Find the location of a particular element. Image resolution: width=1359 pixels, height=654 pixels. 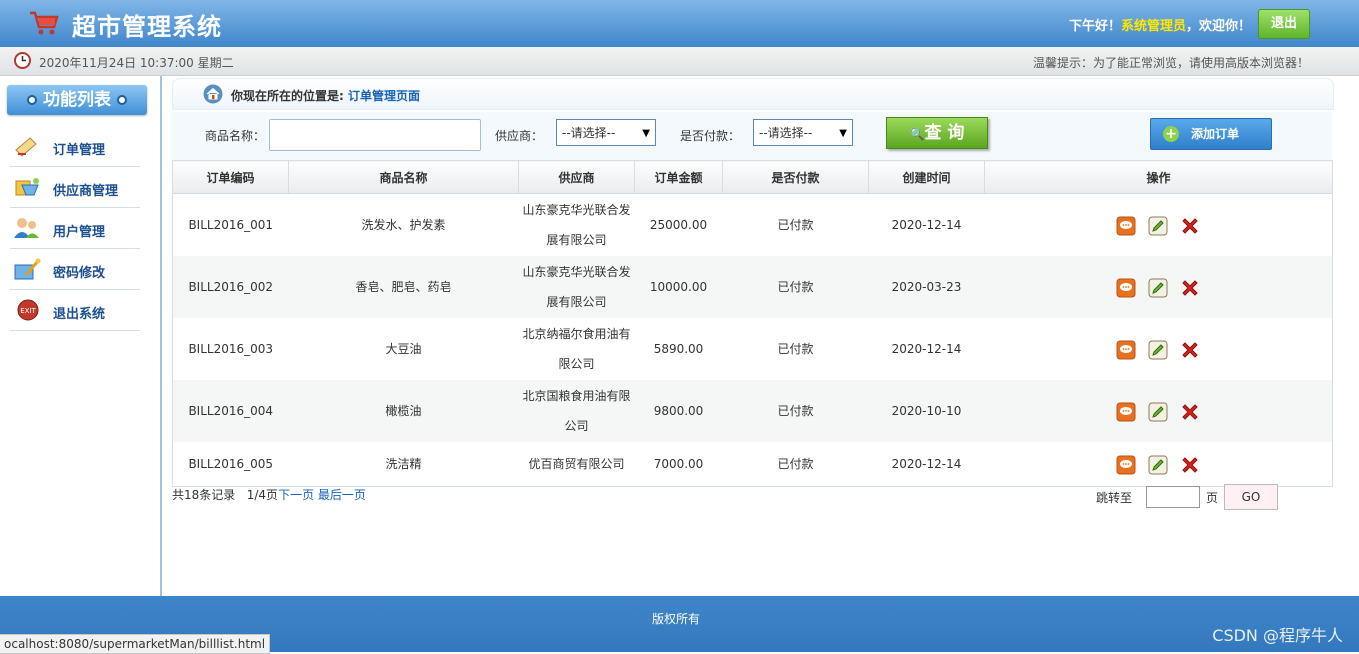

cell-supplier: 北京国粮食用油有限公司 is located at coordinates (576, 411).